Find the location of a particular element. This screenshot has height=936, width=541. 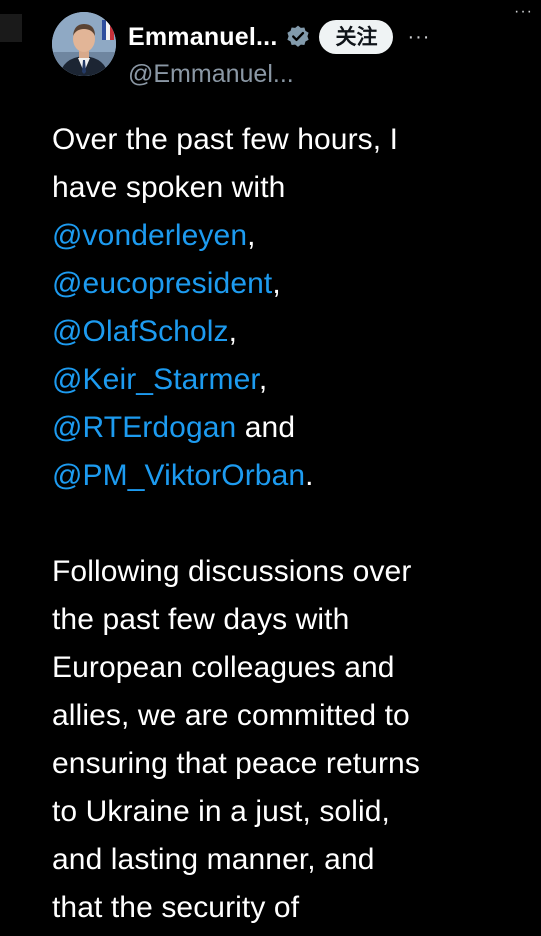

tweet-line: allies, we are committed to is located at coordinates (231, 715).